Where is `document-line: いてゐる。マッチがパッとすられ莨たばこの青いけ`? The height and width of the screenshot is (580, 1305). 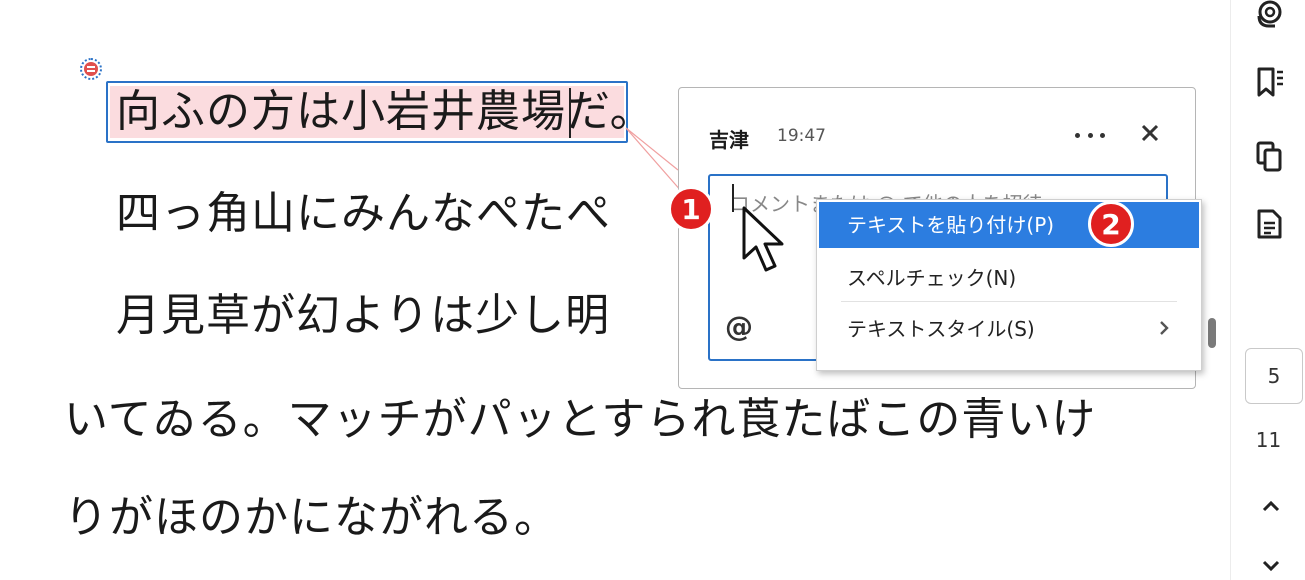 document-line: いてゐる。マッチがパッとすられ莨たばこの青いけ is located at coordinates (580, 419).